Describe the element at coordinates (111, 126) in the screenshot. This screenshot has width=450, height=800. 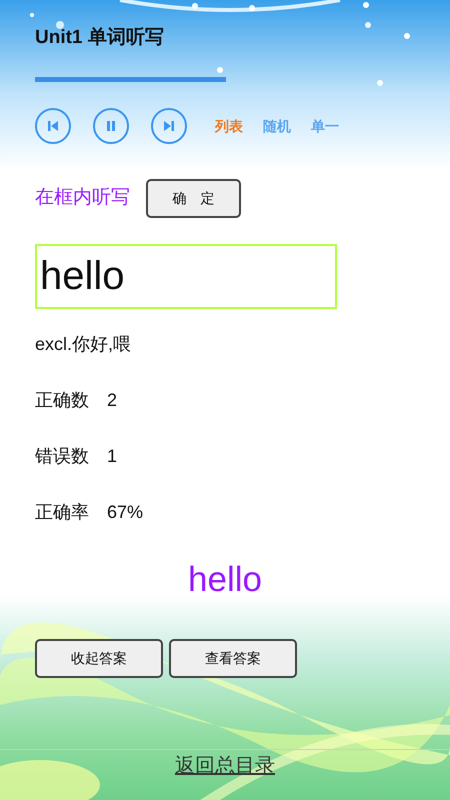
I see `pause-button` at that location.